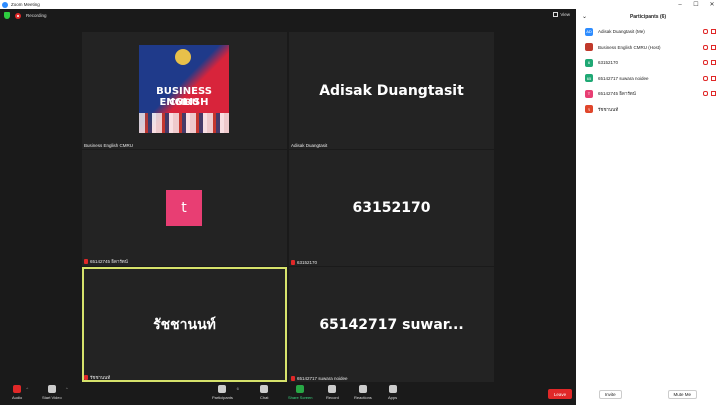 The image size is (720, 405). I want to click on reactions-button: Reactions, so click(363, 392).